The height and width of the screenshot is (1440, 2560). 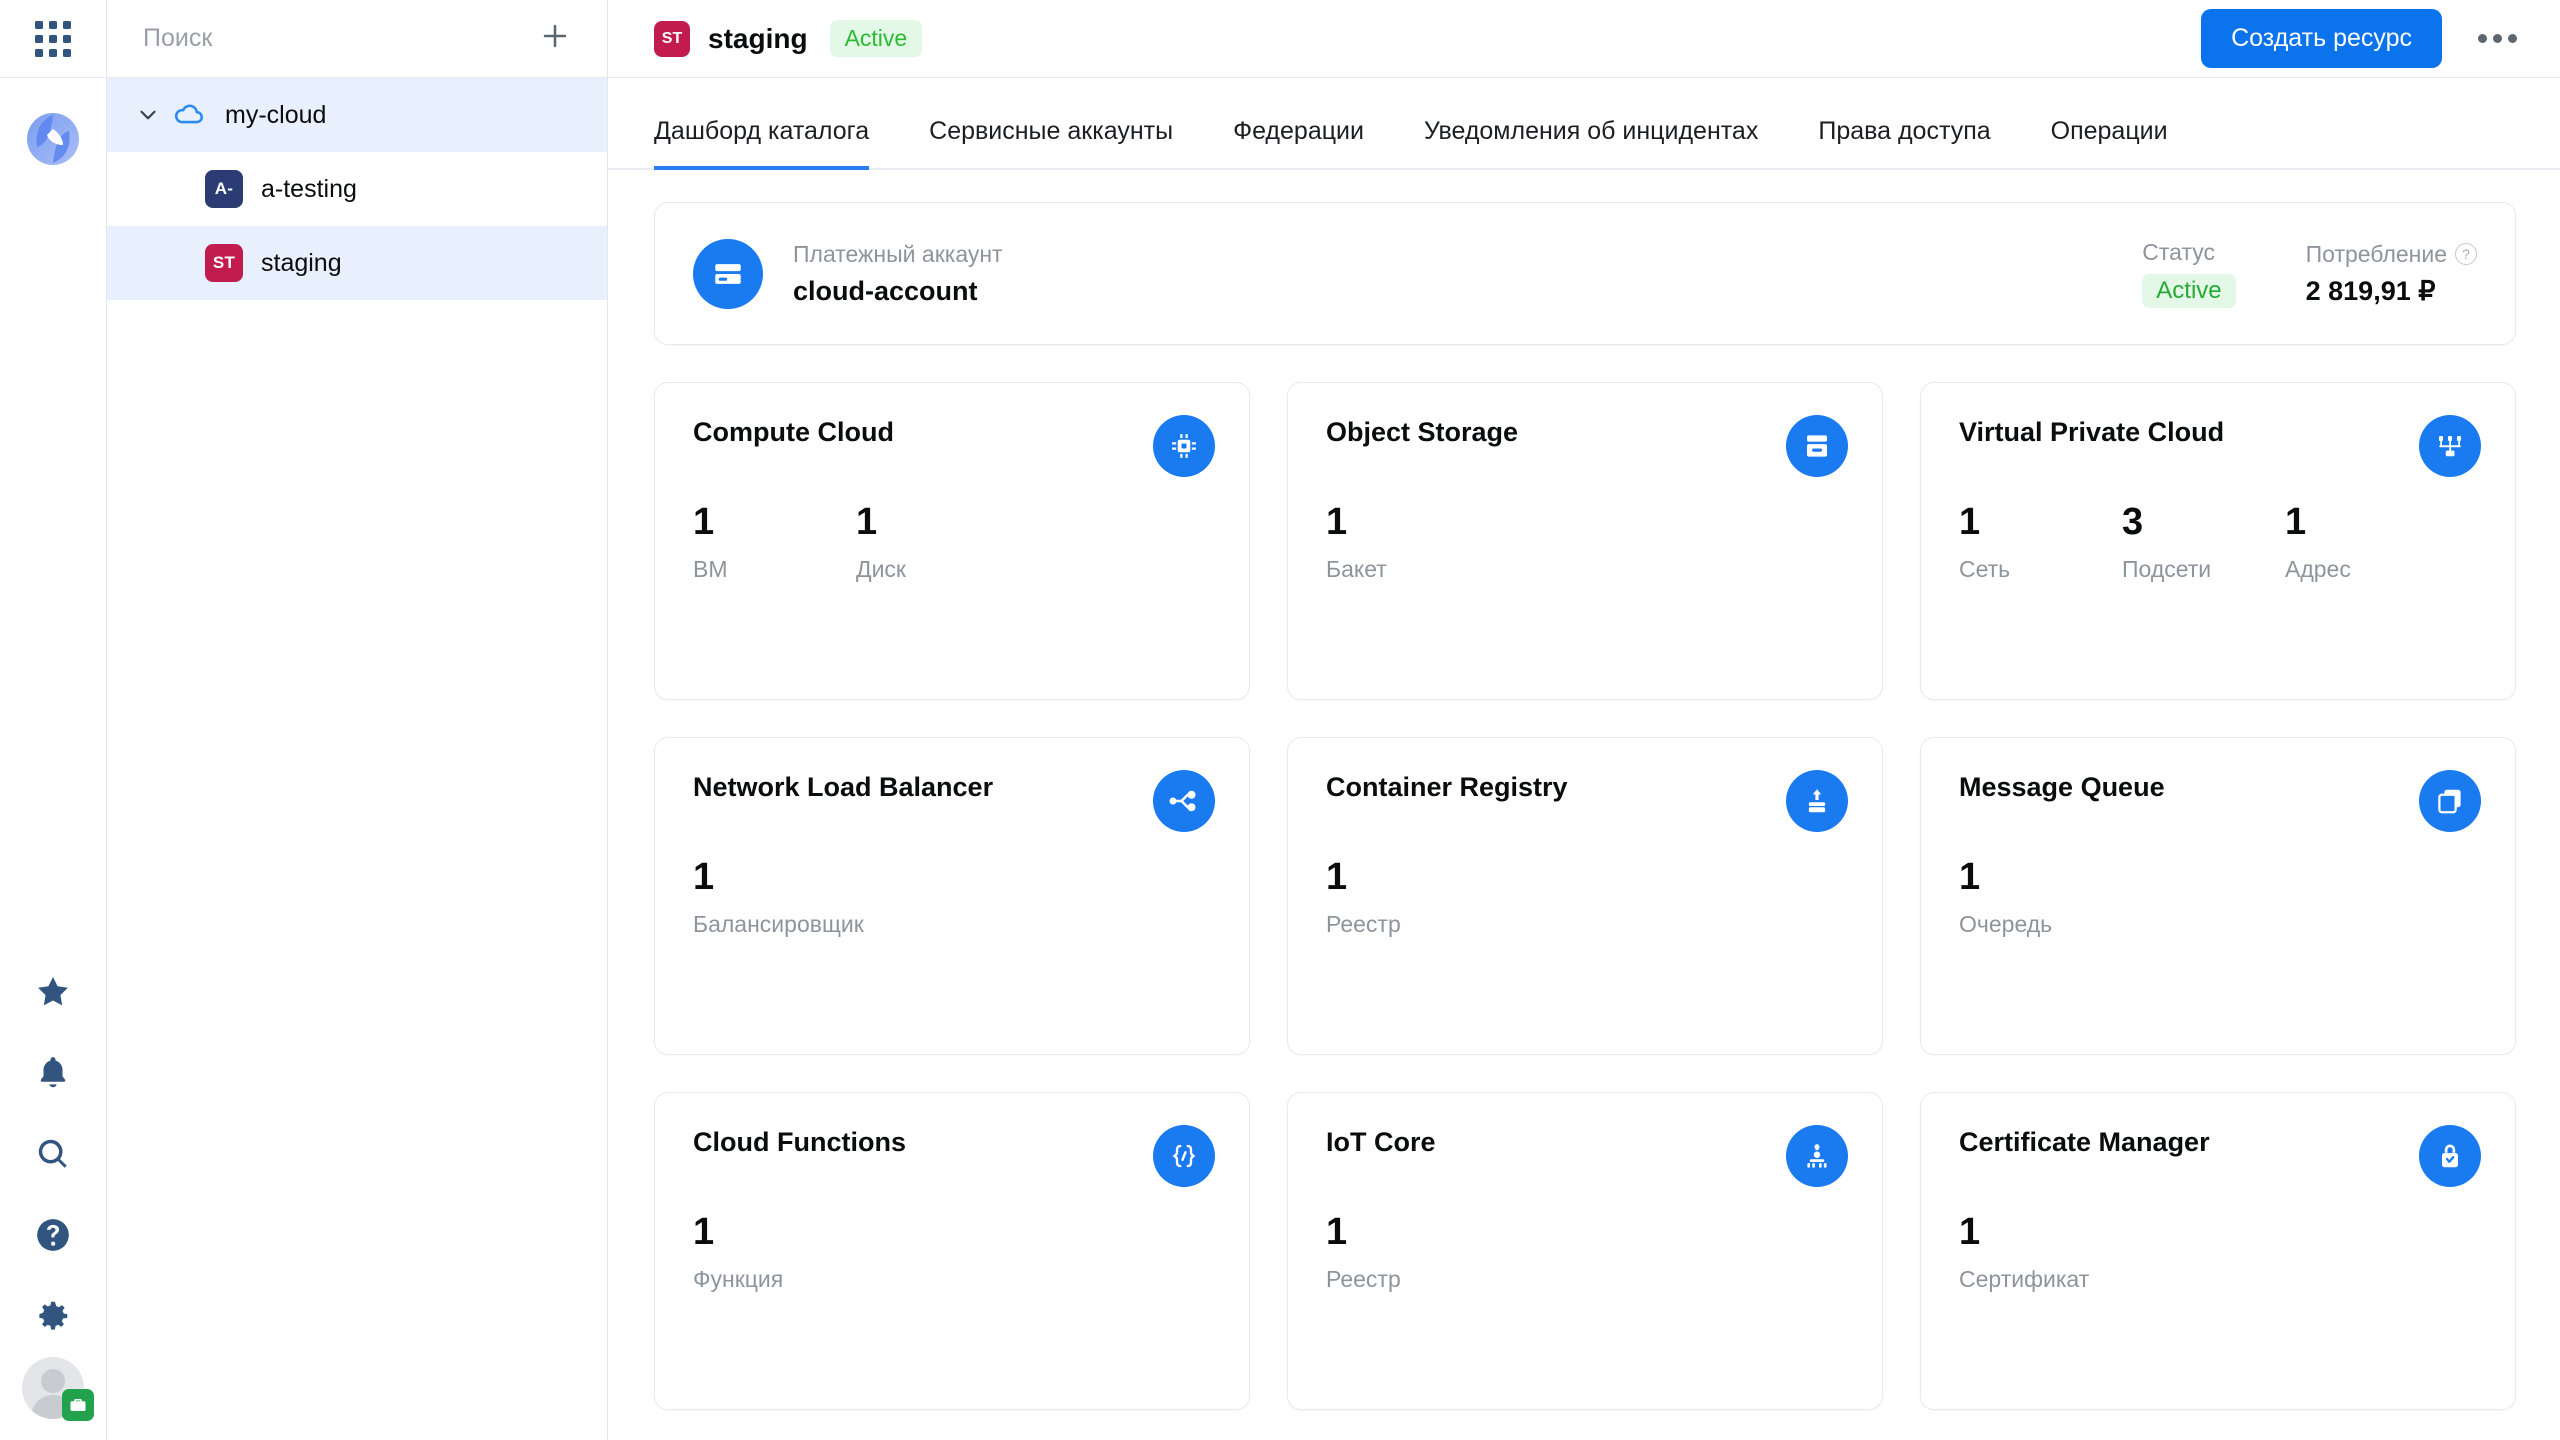 I want to click on avatar, so click(x=58, y=1388).